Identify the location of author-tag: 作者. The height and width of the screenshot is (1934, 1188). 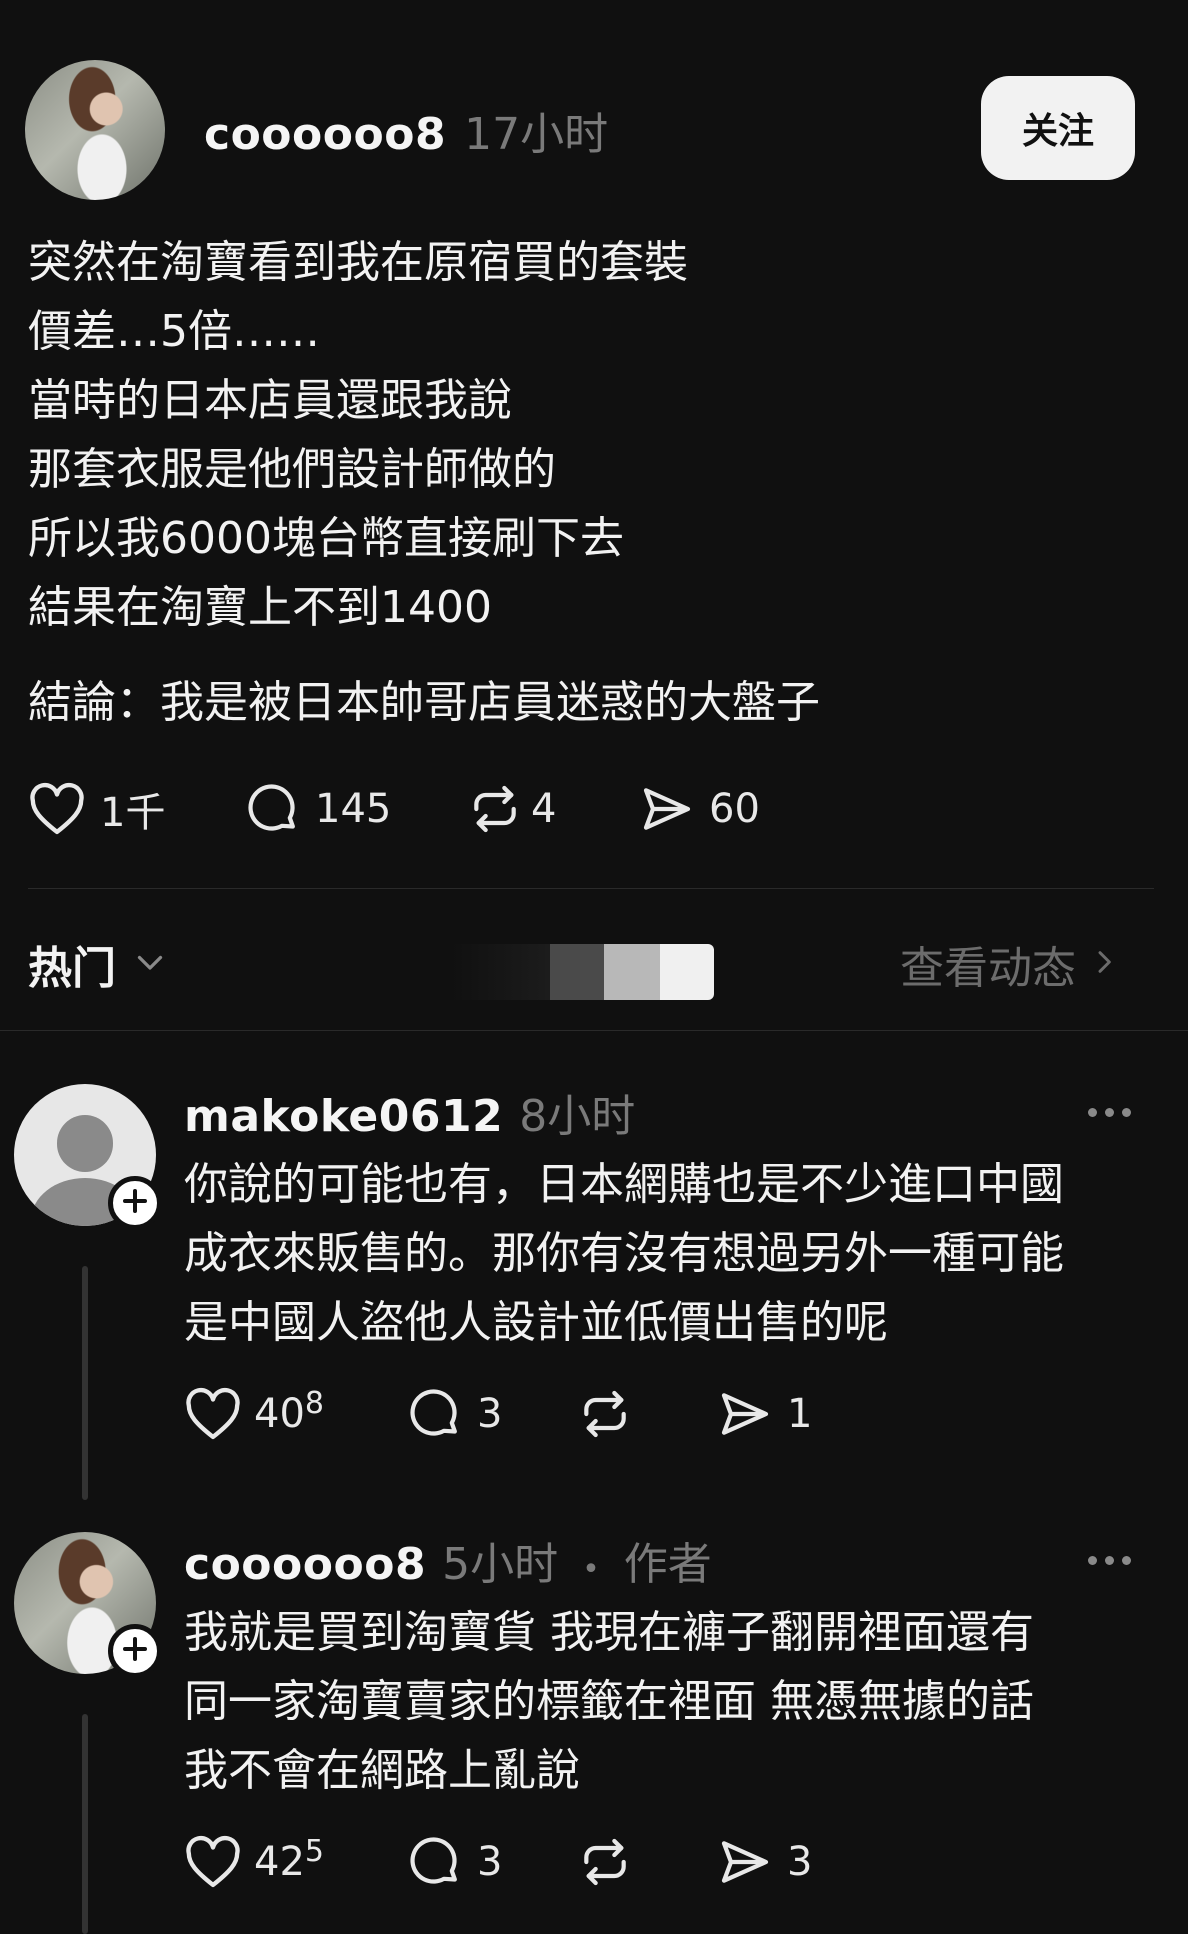
(667, 1564).